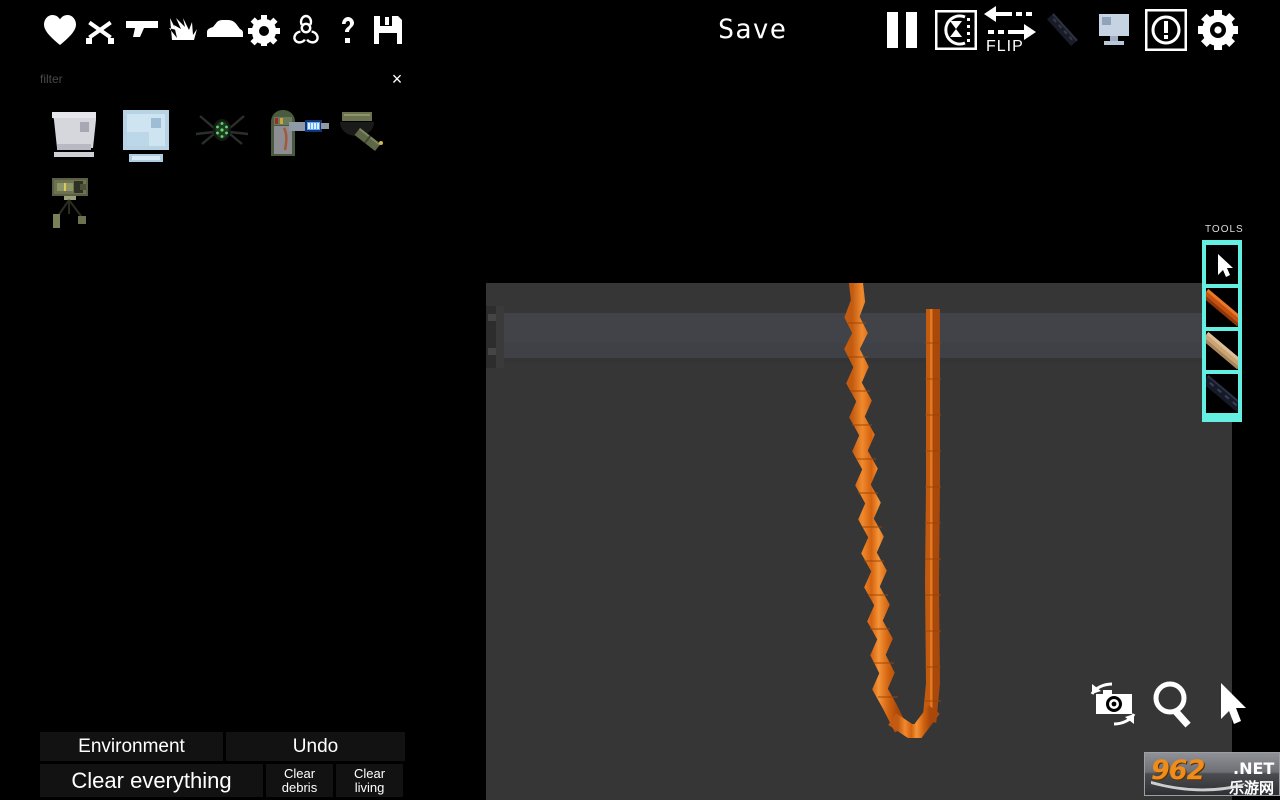  What do you see at coordinates (306, 30) in the screenshot?
I see `biohazard-icon` at bounding box center [306, 30].